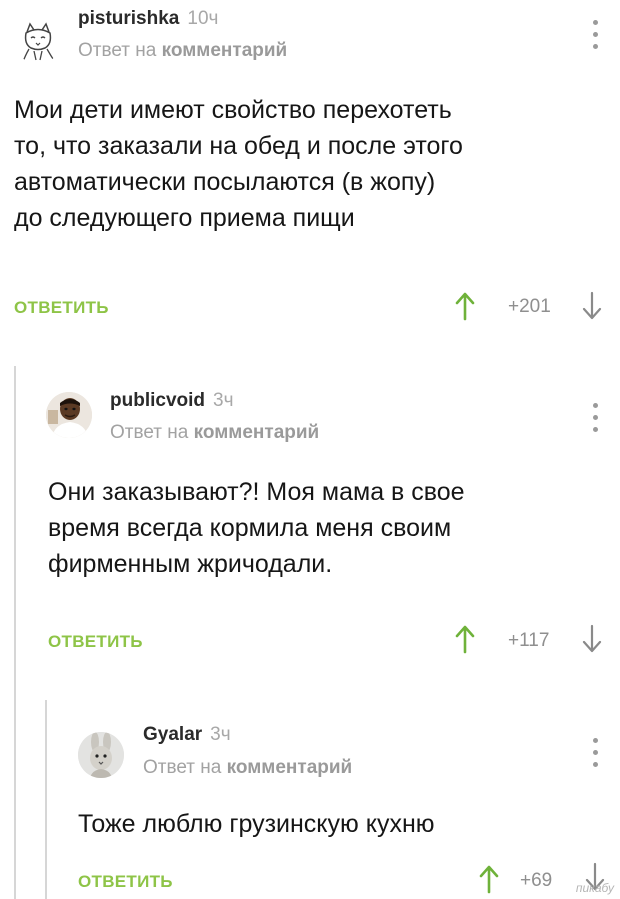  What do you see at coordinates (529, 640) in the screenshot?
I see `rating-score: +117` at bounding box center [529, 640].